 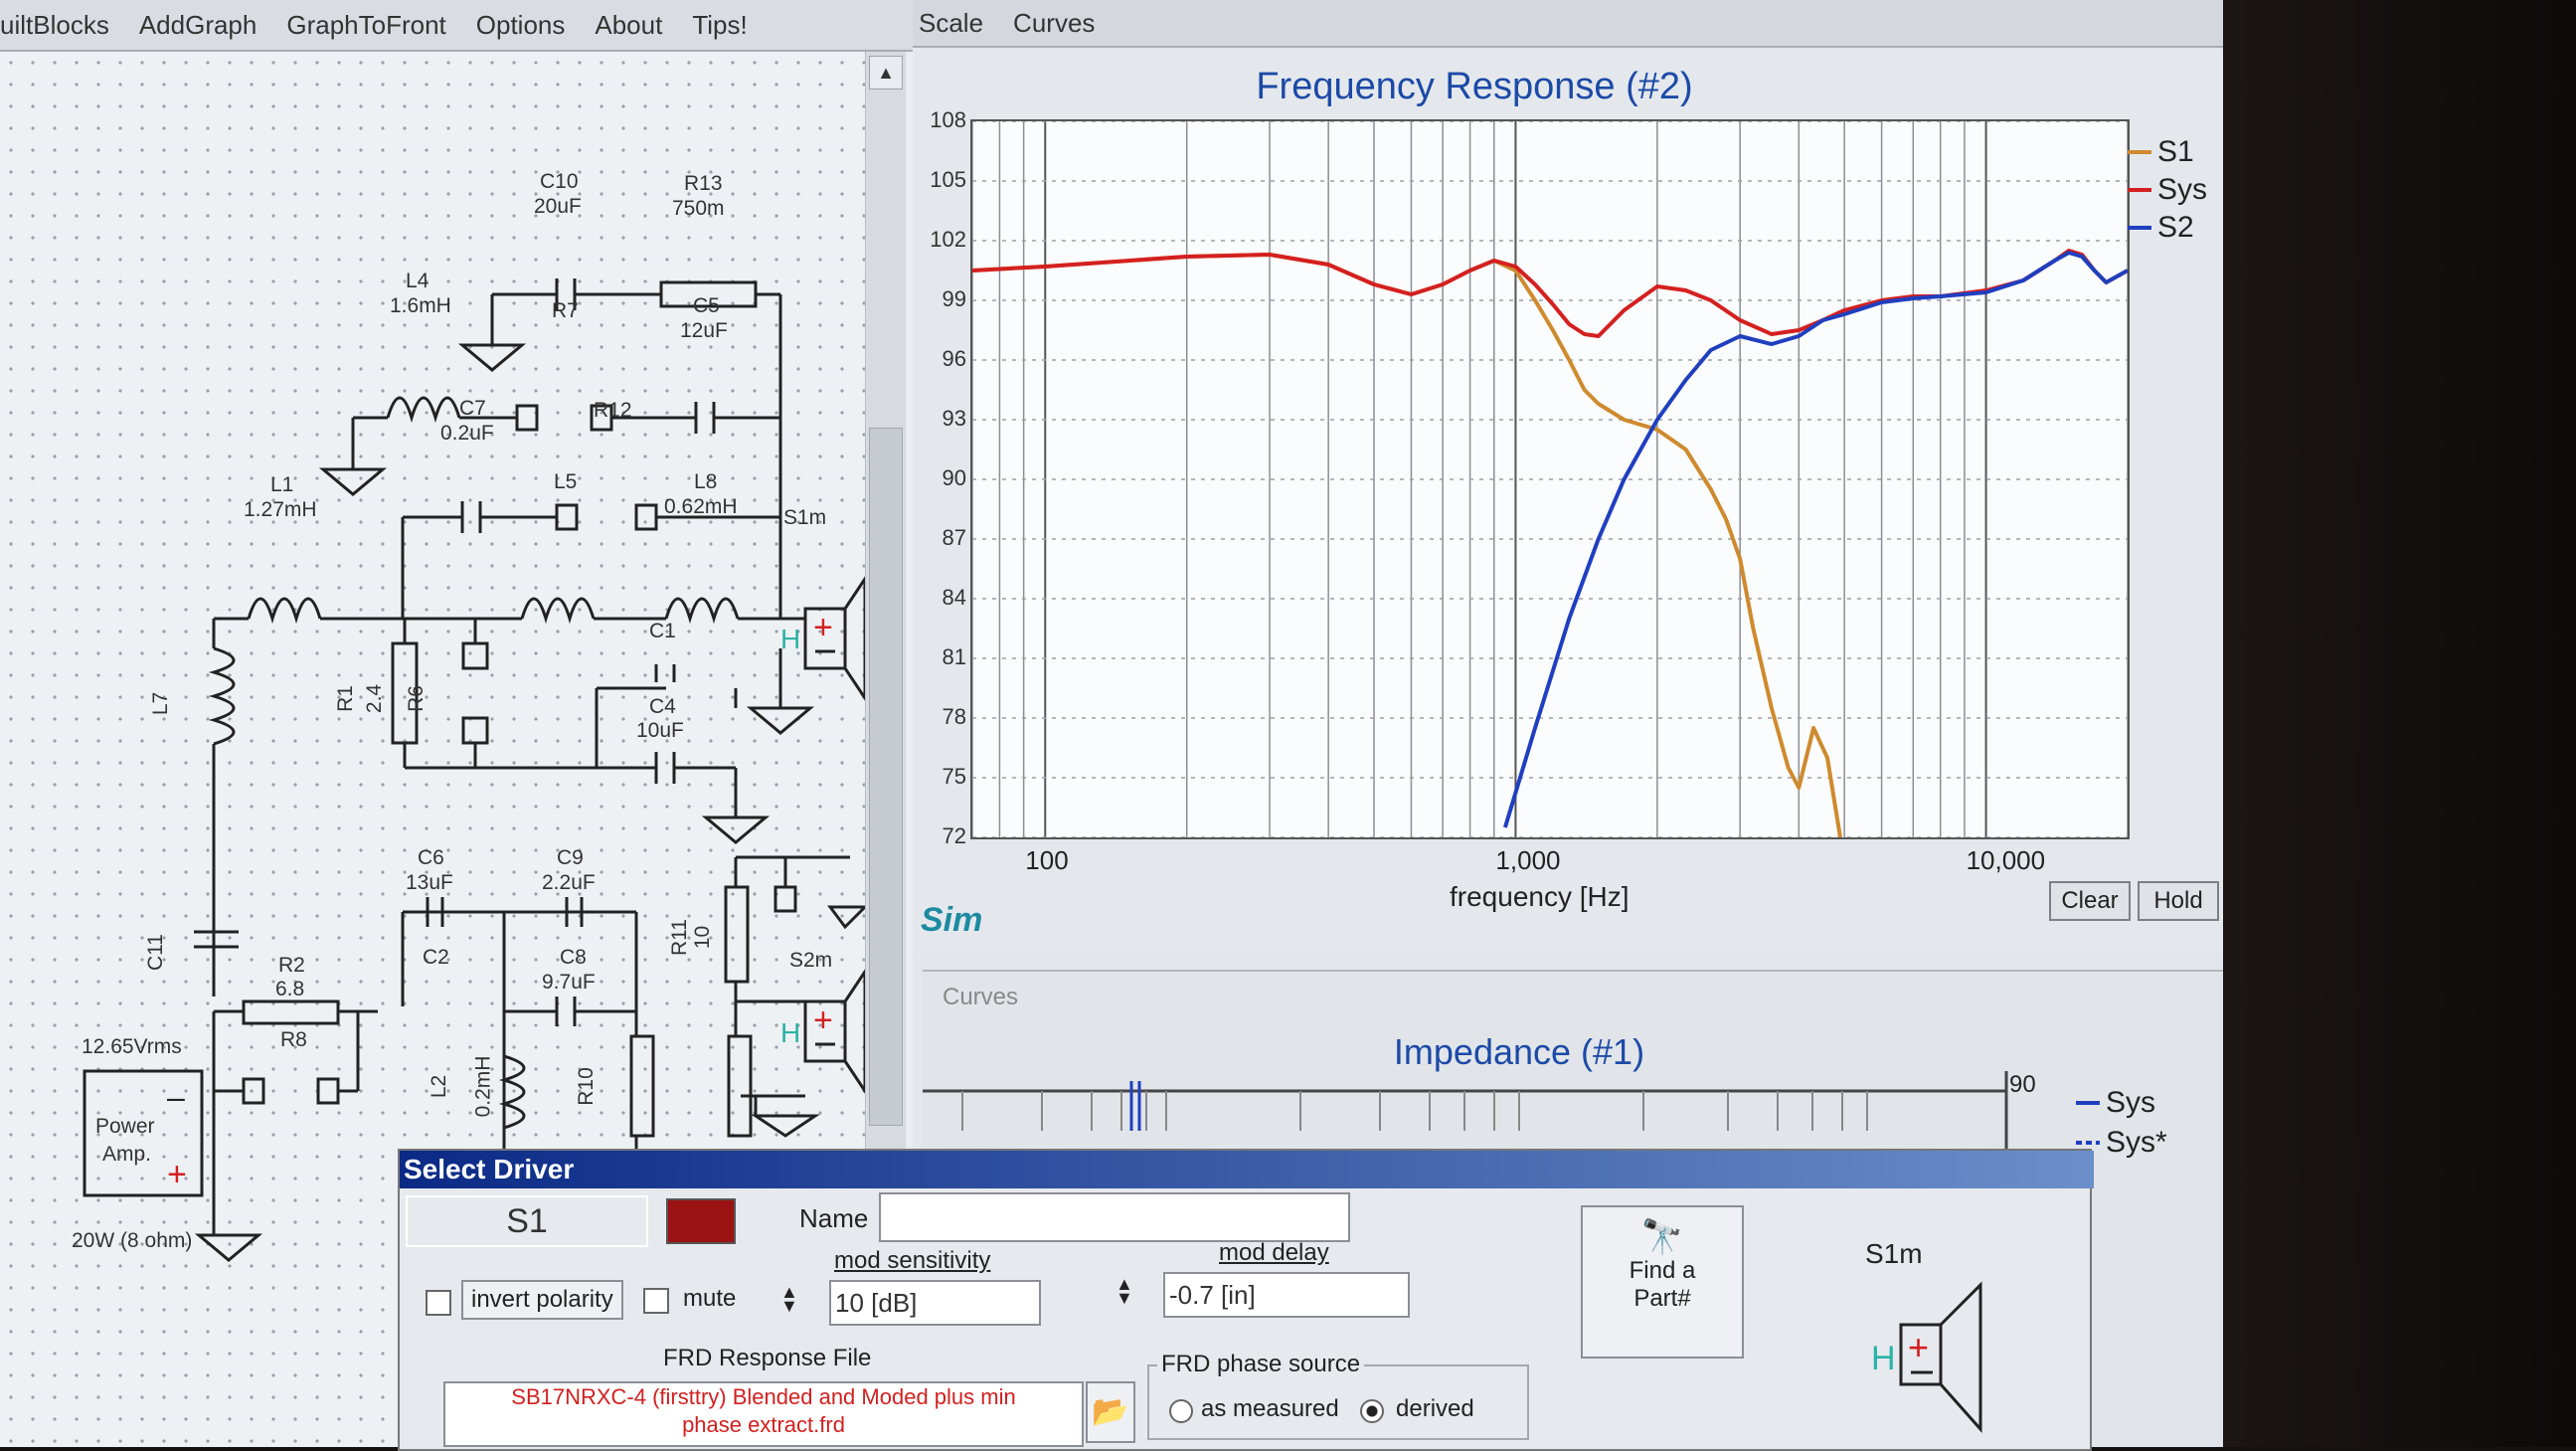 I want to click on menu-item-buildblocks: uiltBlocks, so click(x=54, y=25).